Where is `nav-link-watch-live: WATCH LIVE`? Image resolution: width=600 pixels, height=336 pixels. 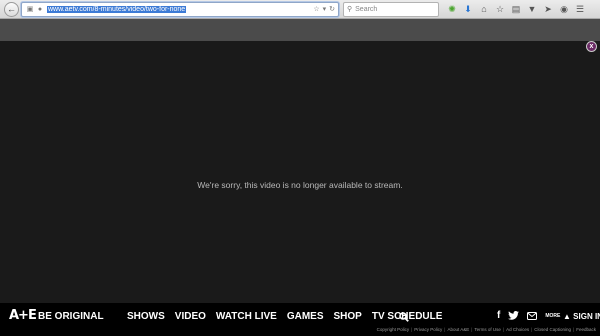
nav-link-watch-live: WATCH LIVE is located at coordinates (246, 316).